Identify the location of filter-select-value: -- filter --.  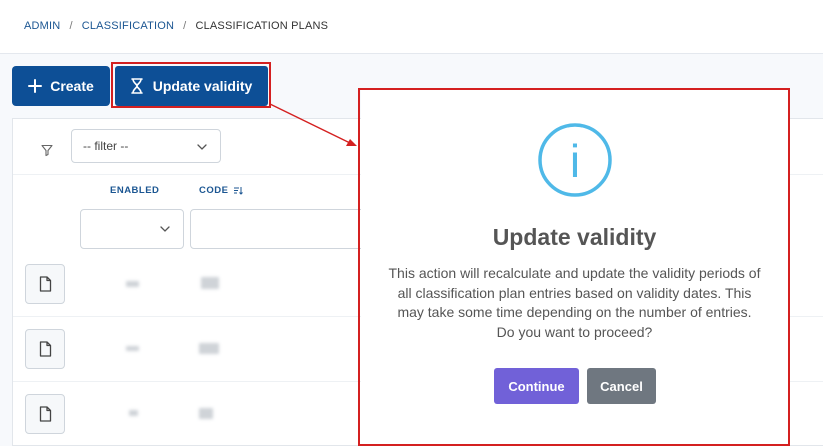
(106, 146).